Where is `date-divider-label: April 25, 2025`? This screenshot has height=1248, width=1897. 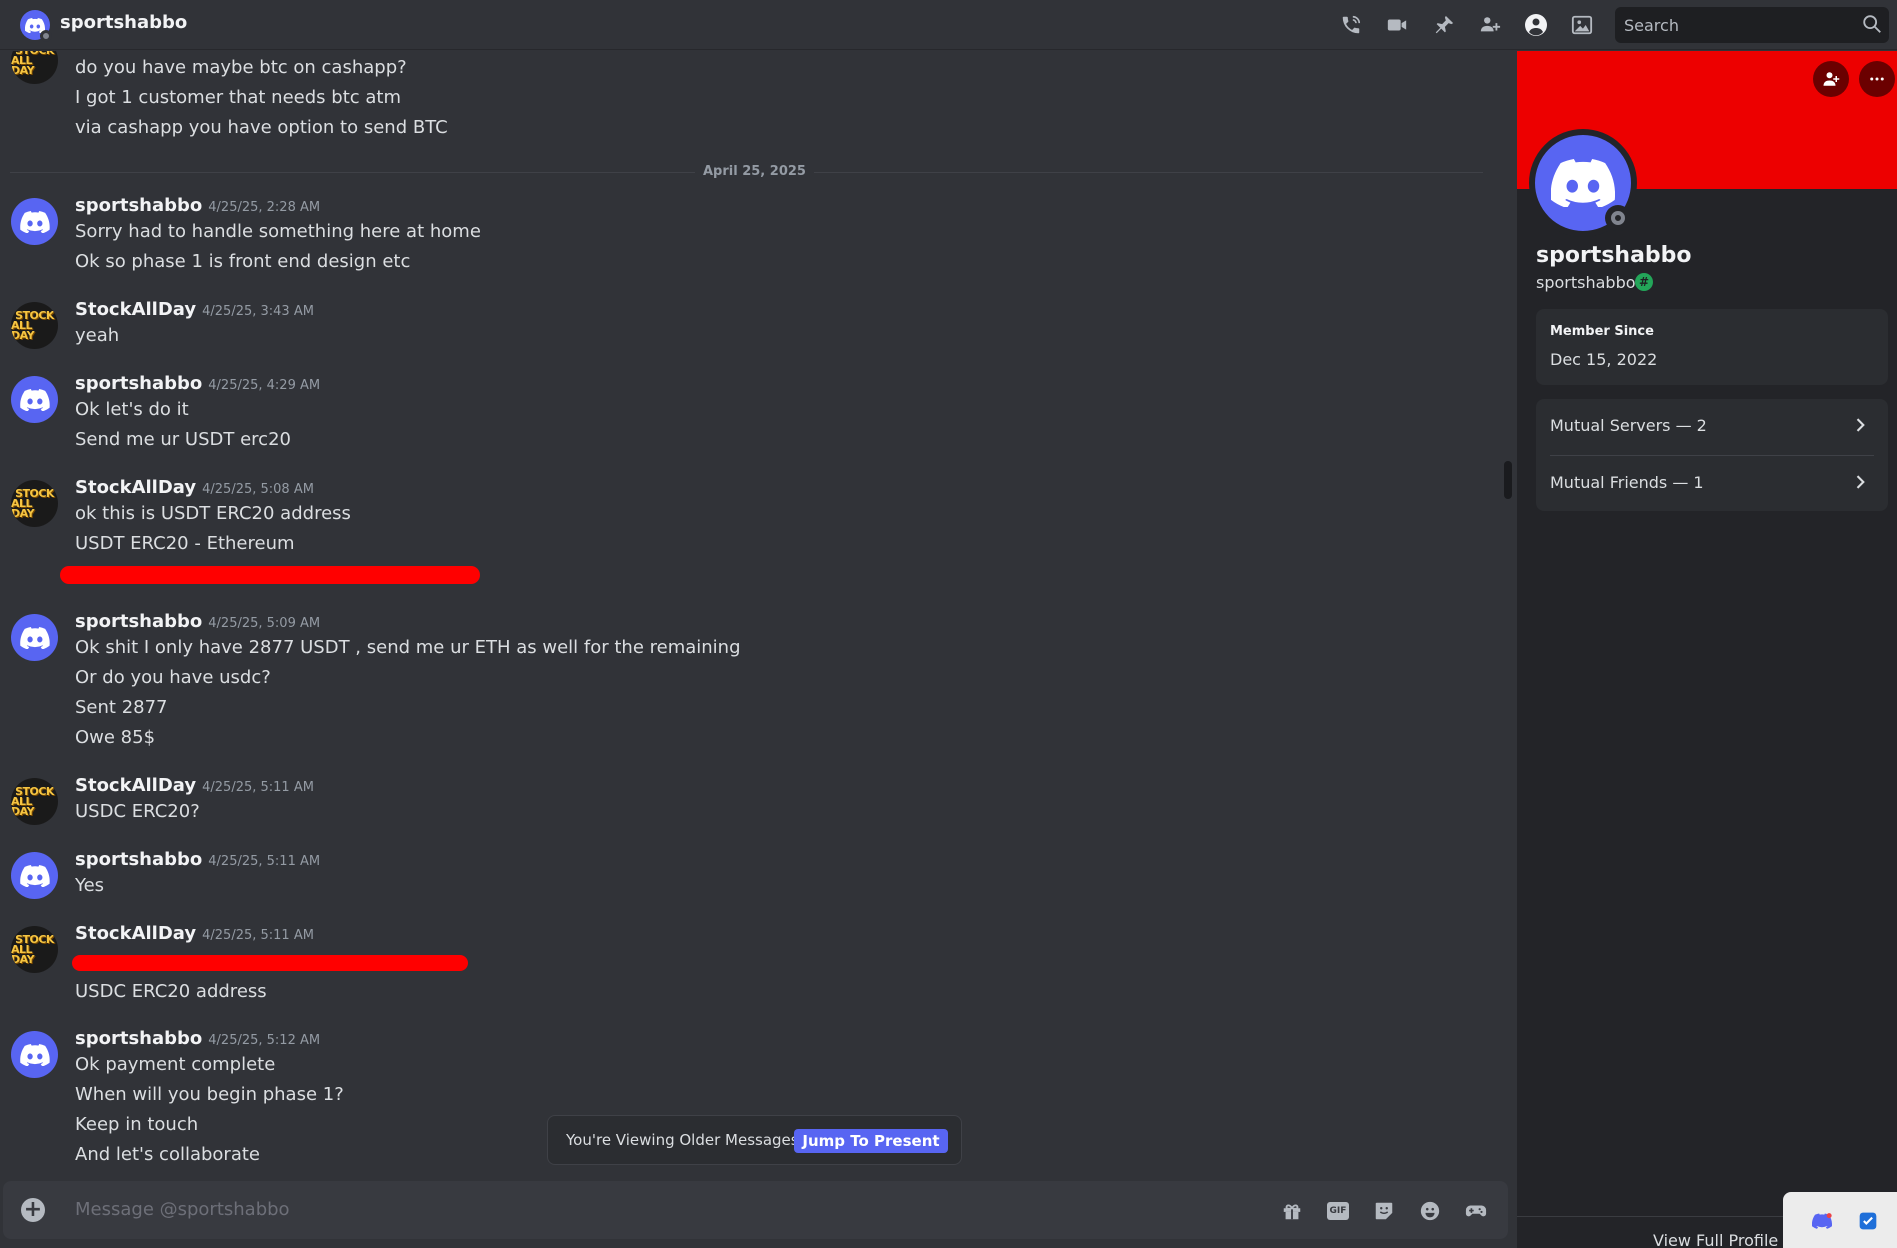 date-divider-label: April 25, 2025 is located at coordinates (754, 171).